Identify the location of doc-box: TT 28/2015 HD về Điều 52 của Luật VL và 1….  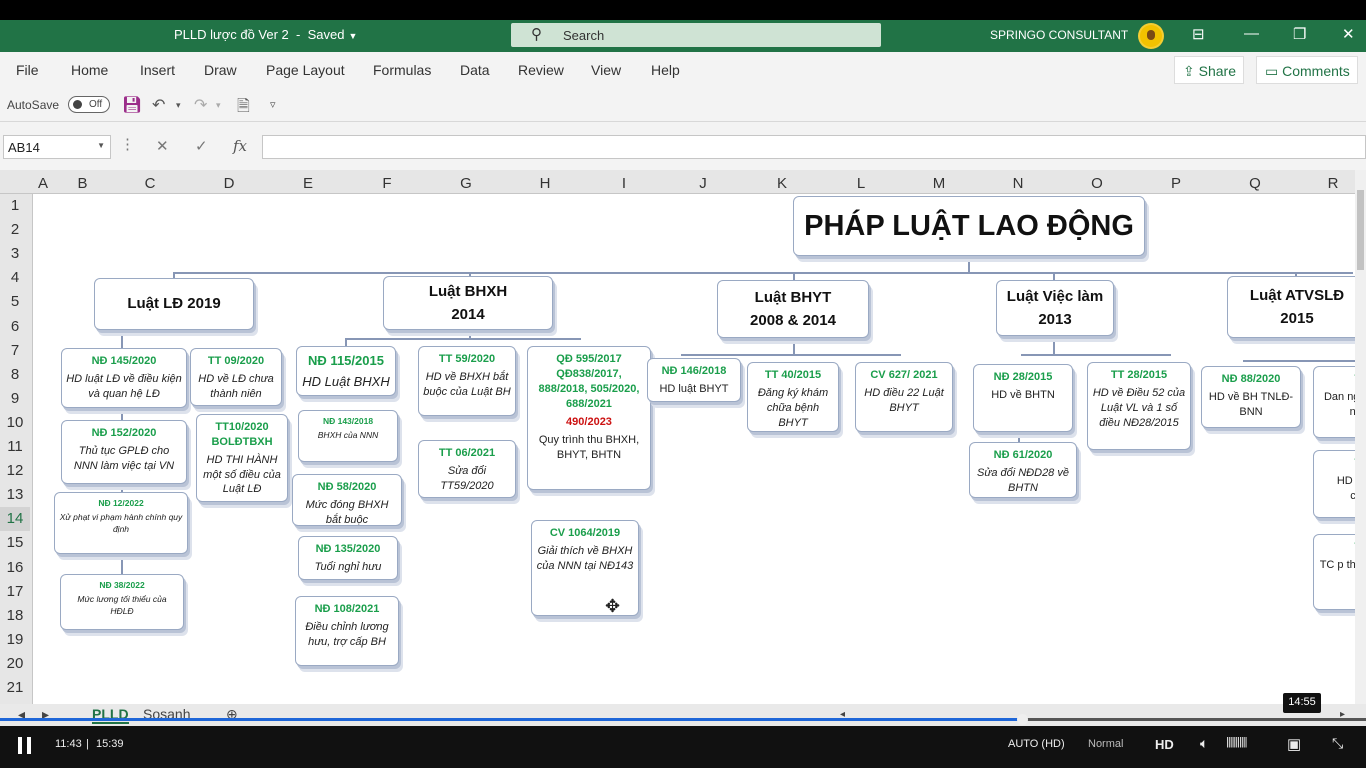
(1139, 406).